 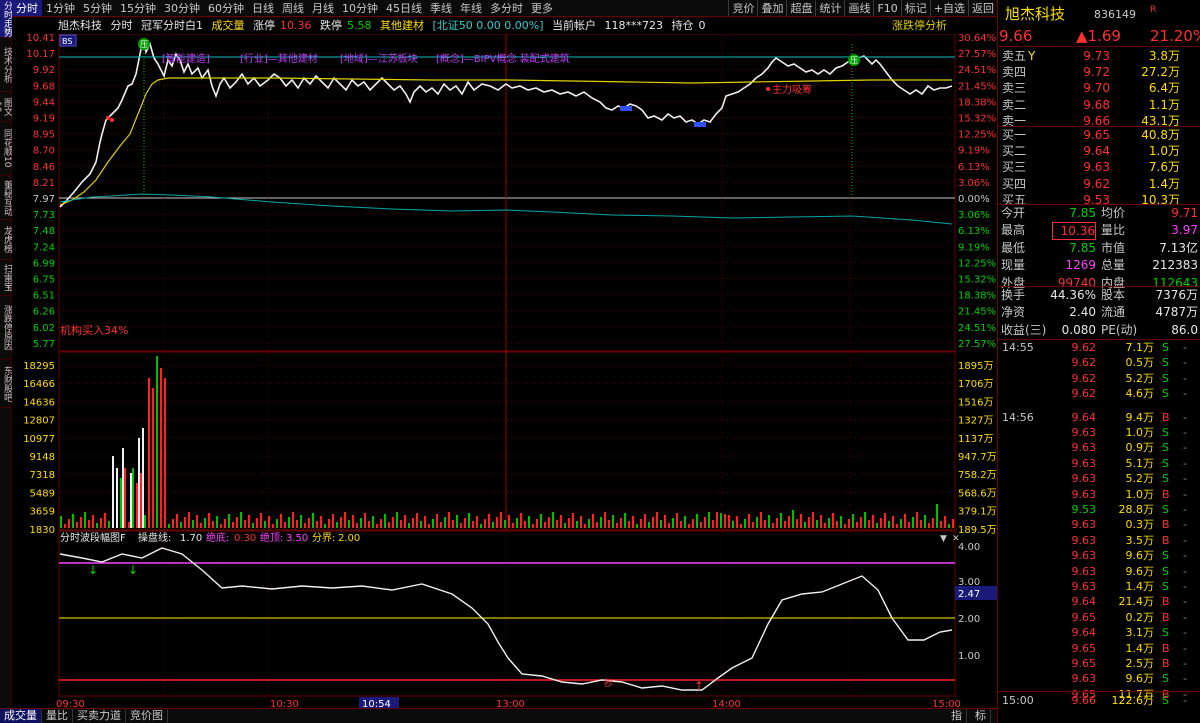 I want to click on timeframe-tab-7: 日线, so click(x=263, y=8).